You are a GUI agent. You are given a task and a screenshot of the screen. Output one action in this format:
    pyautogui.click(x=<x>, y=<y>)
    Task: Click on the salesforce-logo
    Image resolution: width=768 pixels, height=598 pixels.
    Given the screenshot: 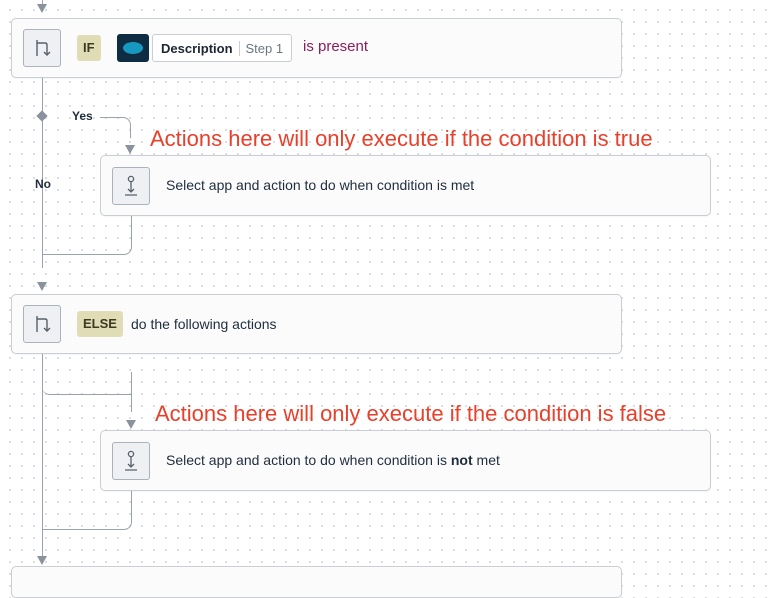 What is the action you would take?
    pyautogui.click(x=133, y=48)
    